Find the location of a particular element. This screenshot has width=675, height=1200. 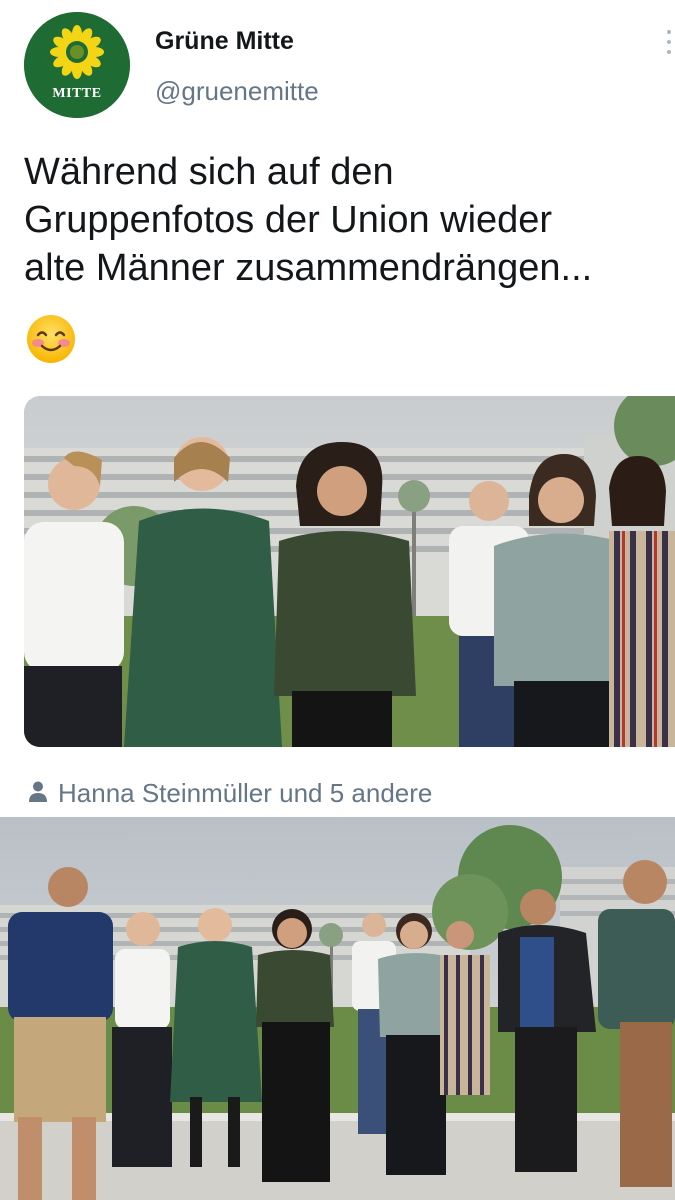

account-handle: @gruenemitte is located at coordinates (237, 91).